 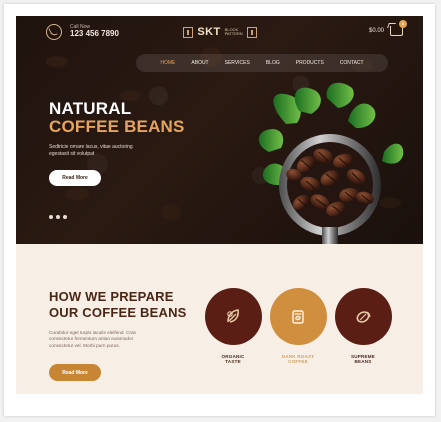 I want to click on nav-item-contact: CONTACT, so click(x=352, y=63).